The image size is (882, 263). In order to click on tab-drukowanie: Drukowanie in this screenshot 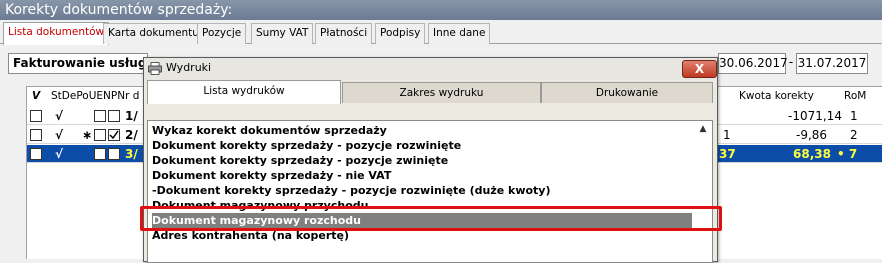, I will do `click(627, 92)`.